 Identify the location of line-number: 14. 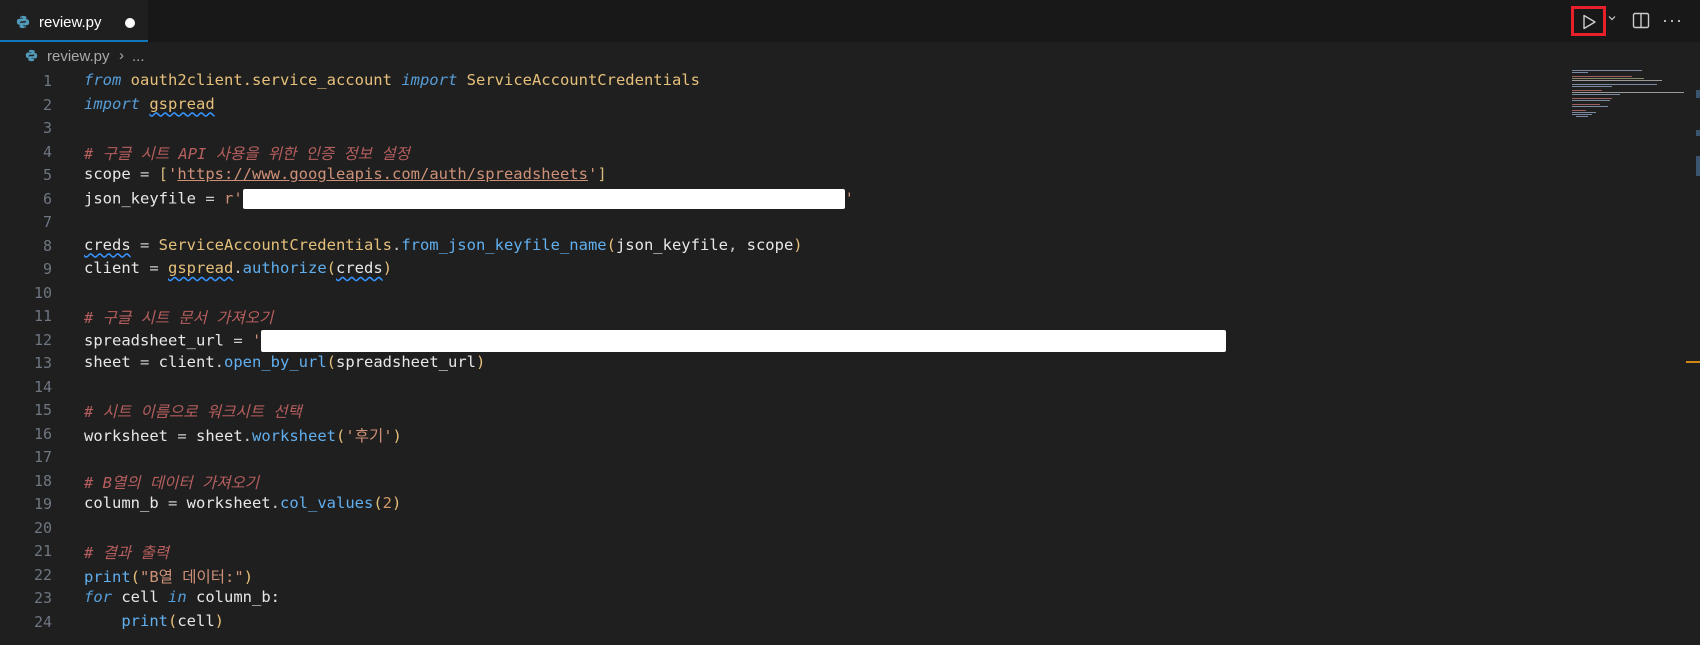
(42, 386).